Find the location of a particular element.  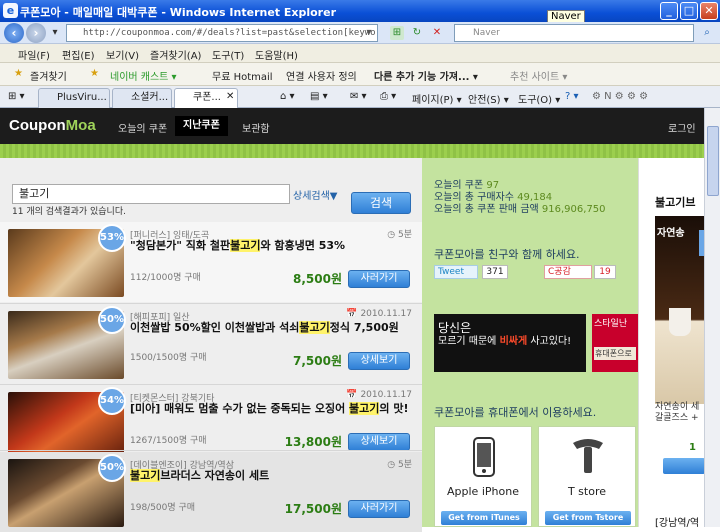

menu-view: 보기(V) is located at coordinates (122, 54).